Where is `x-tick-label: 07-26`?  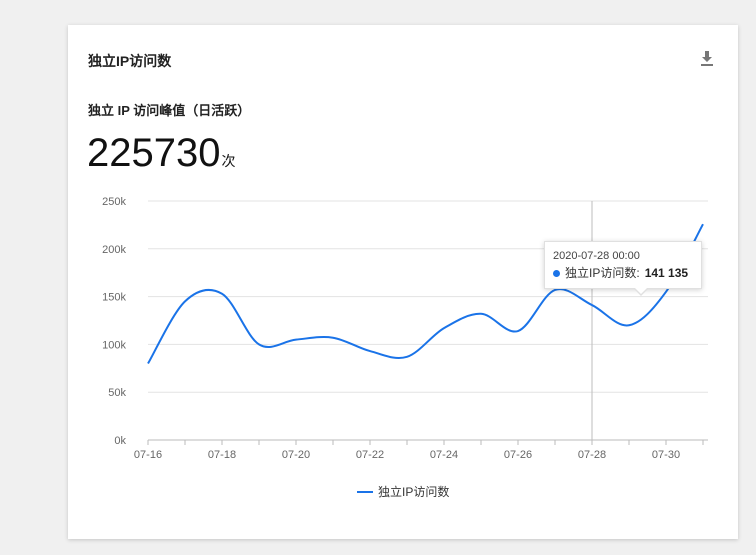
x-tick-label: 07-26 is located at coordinates (518, 455).